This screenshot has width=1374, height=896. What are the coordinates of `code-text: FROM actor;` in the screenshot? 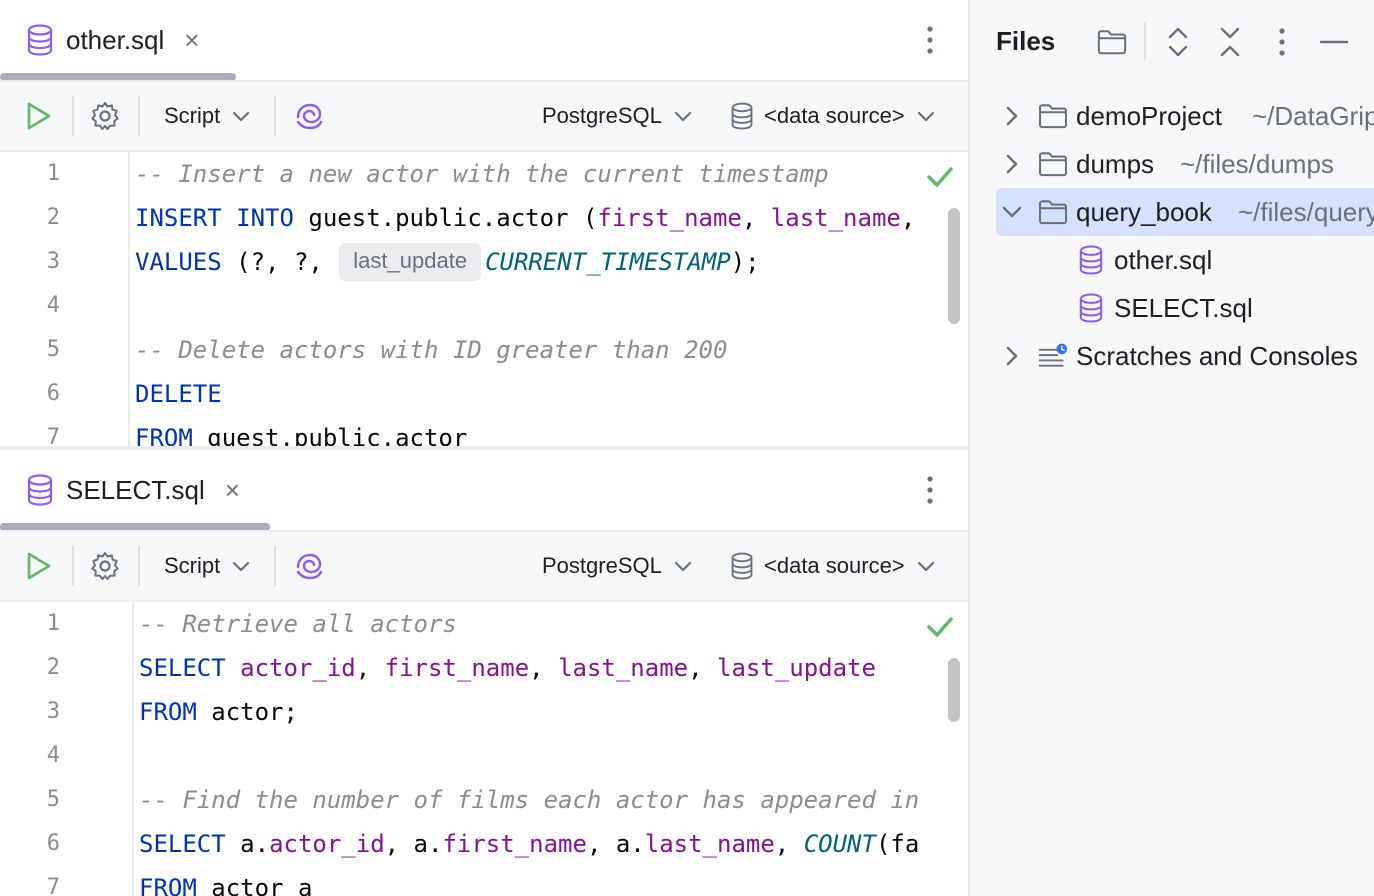 It's located at (218, 712).